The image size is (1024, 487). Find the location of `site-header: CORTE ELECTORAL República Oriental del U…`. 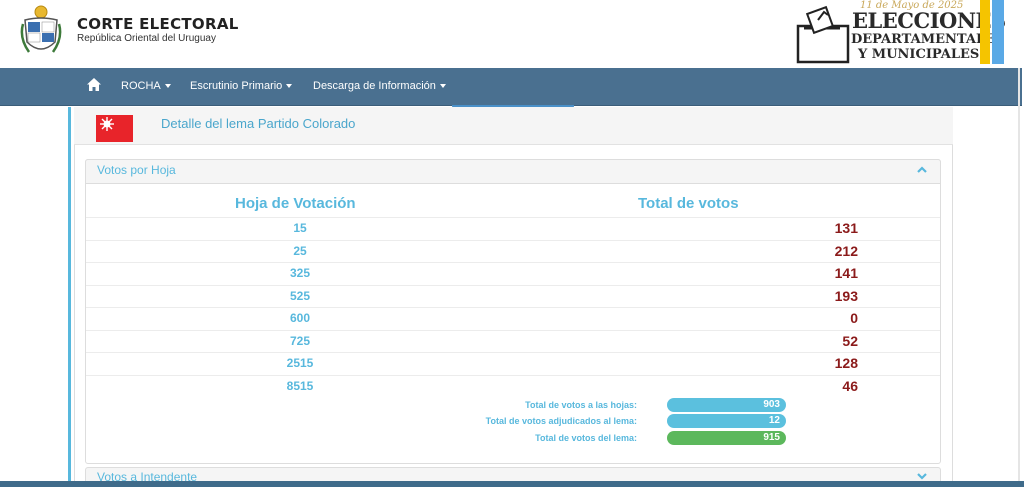

site-header: CORTE ELECTORAL República Oriental del U… is located at coordinates (512, 34).